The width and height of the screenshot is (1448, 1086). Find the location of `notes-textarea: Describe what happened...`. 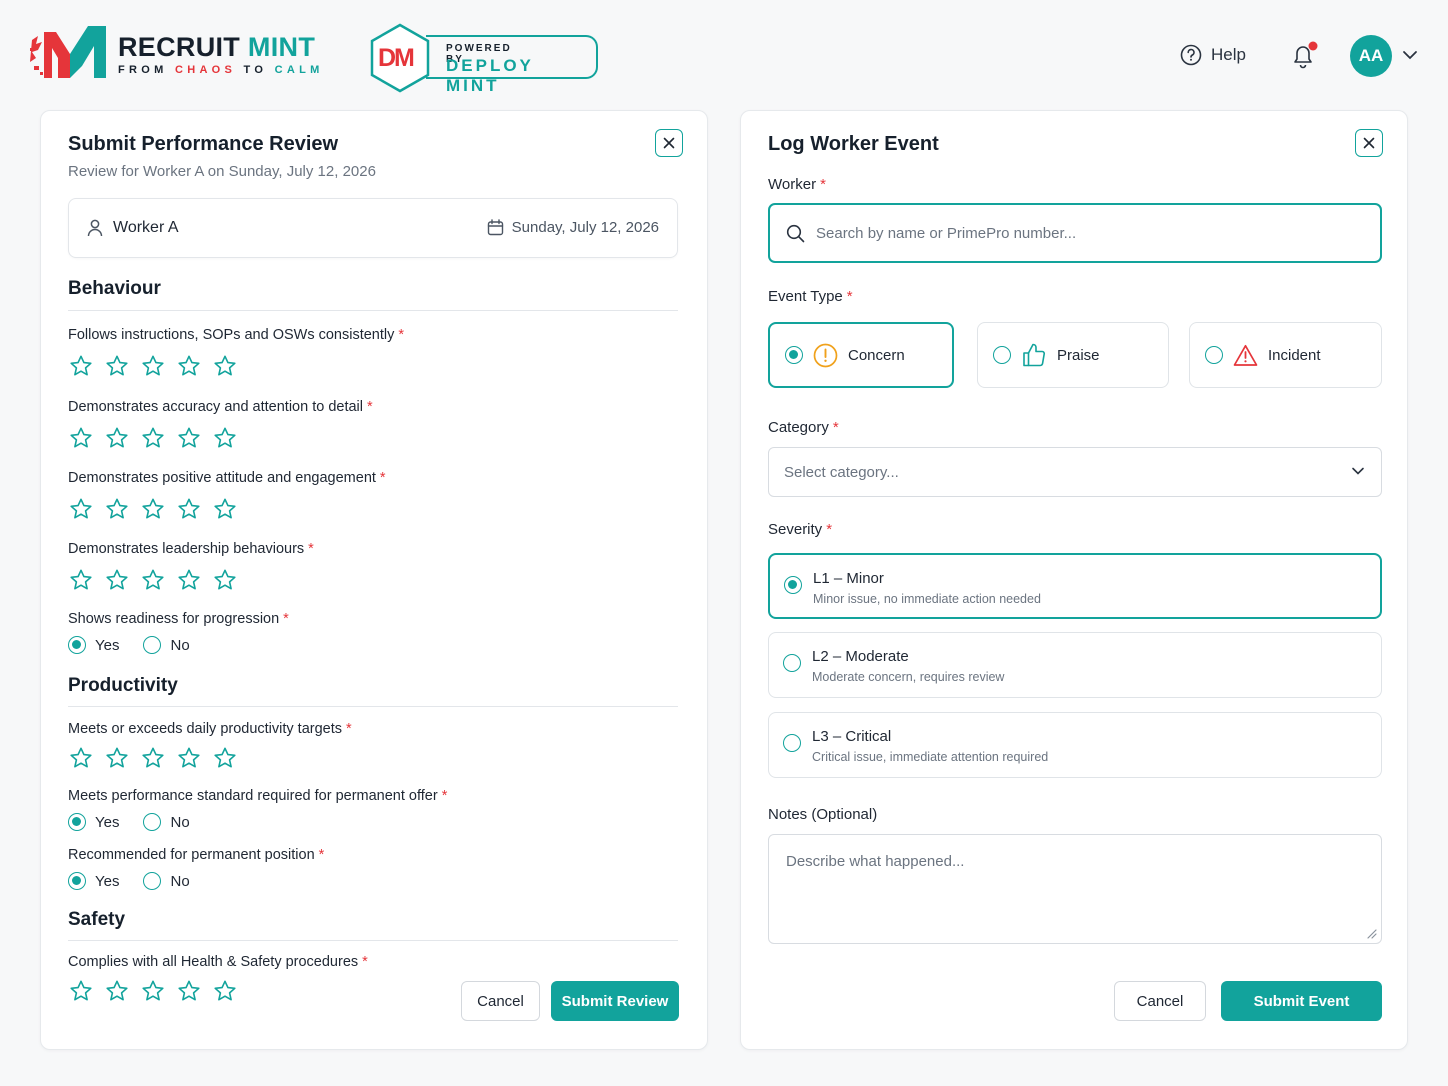

notes-textarea: Describe what happened... is located at coordinates (1075, 889).